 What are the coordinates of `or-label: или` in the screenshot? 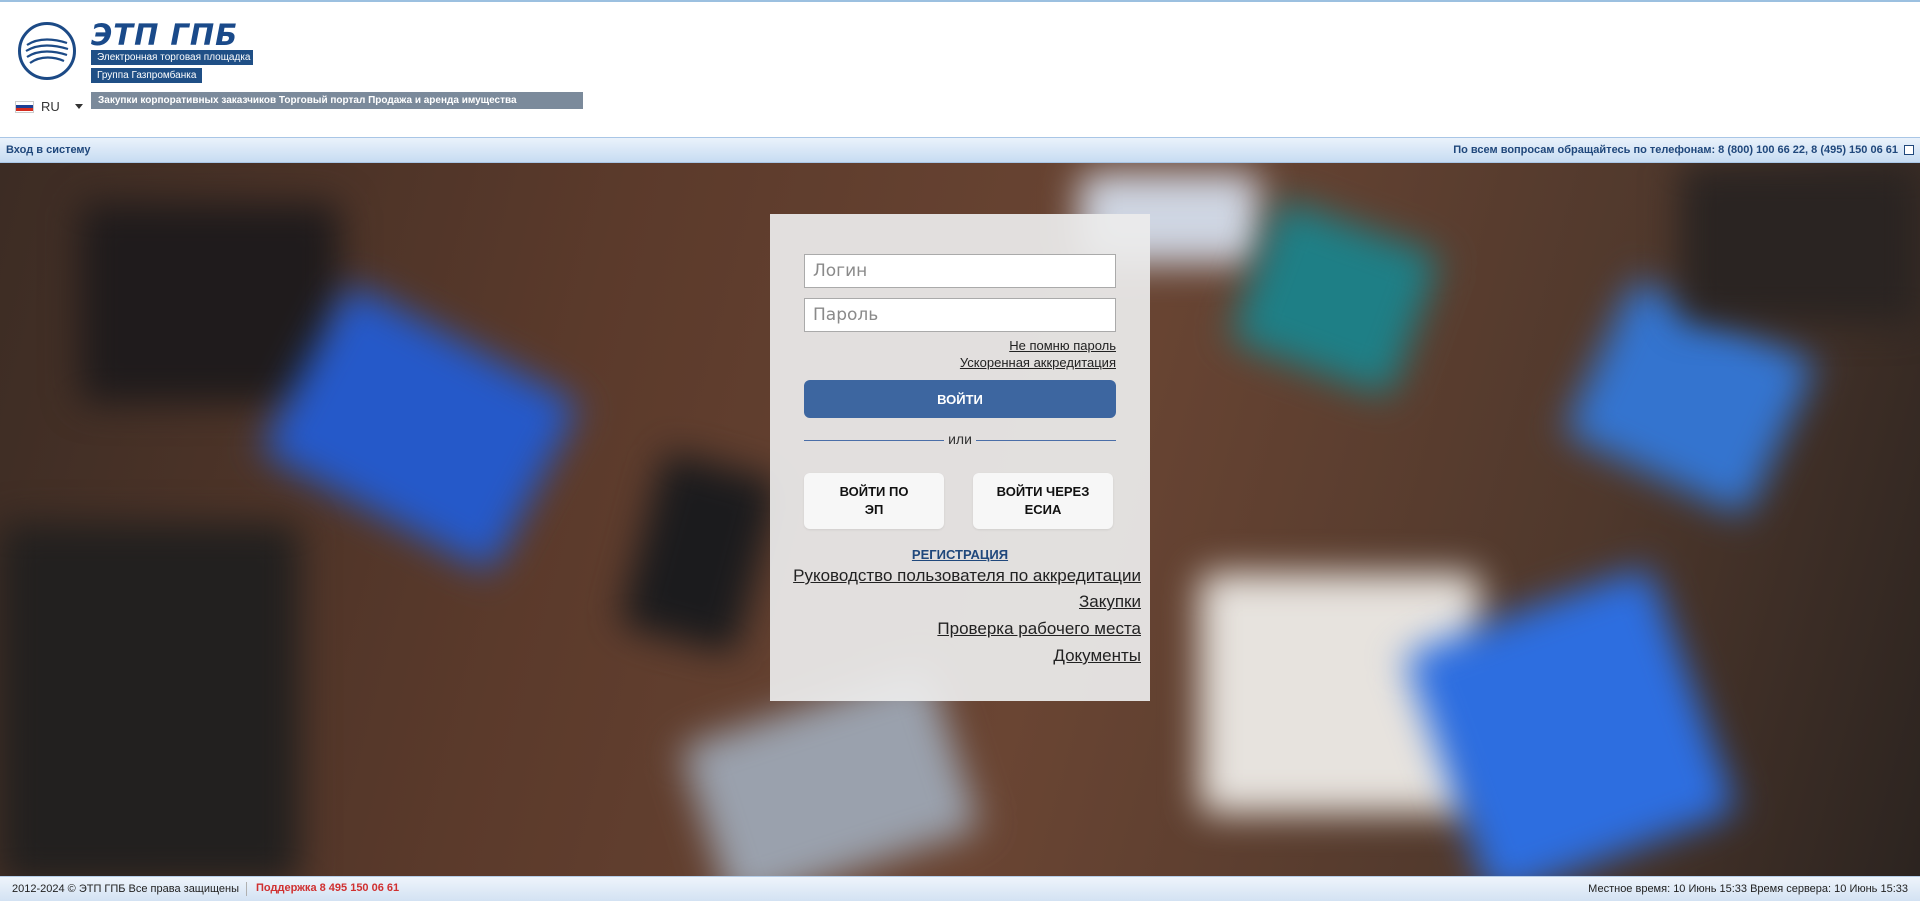 It's located at (960, 439).